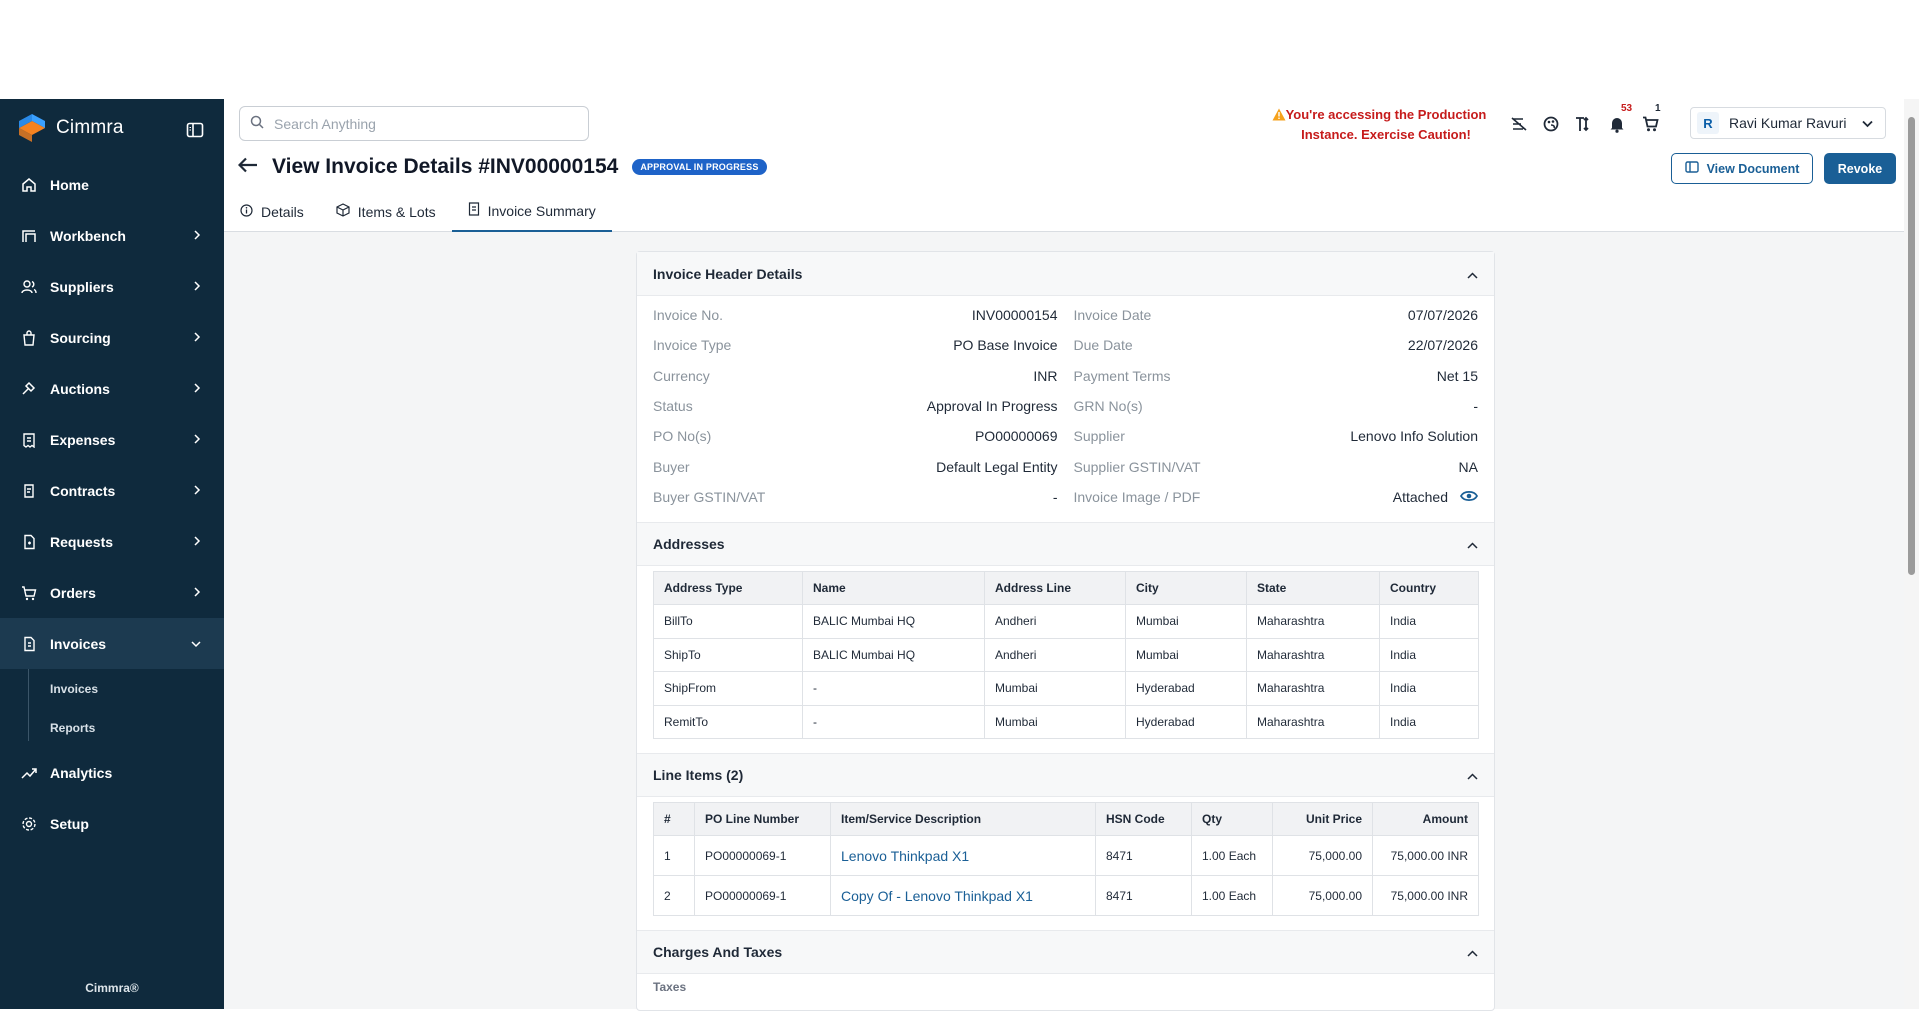 Image resolution: width=1919 pixels, height=1011 pixels. What do you see at coordinates (1425, 856) in the screenshot?
I see `table-cell: 75,000.00 INR` at bounding box center [1425, 856].